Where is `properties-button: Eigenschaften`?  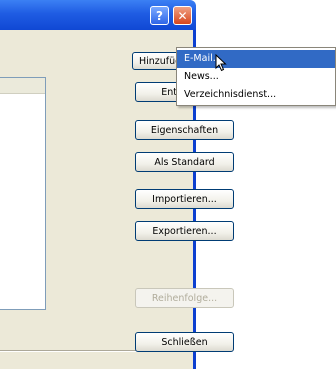
properties-button: Eigenschaften is located at coordinates (184, 130).